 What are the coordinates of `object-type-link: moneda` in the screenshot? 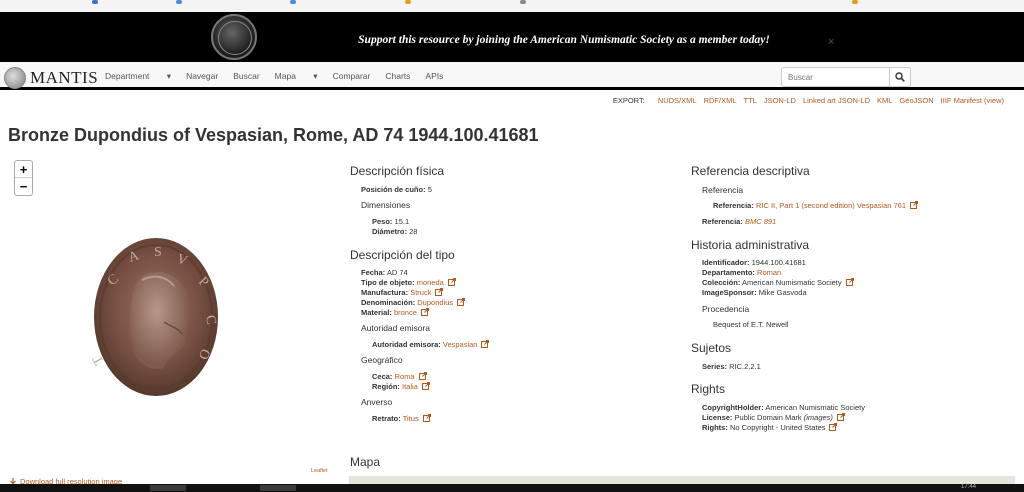 It's located at (430, 282).